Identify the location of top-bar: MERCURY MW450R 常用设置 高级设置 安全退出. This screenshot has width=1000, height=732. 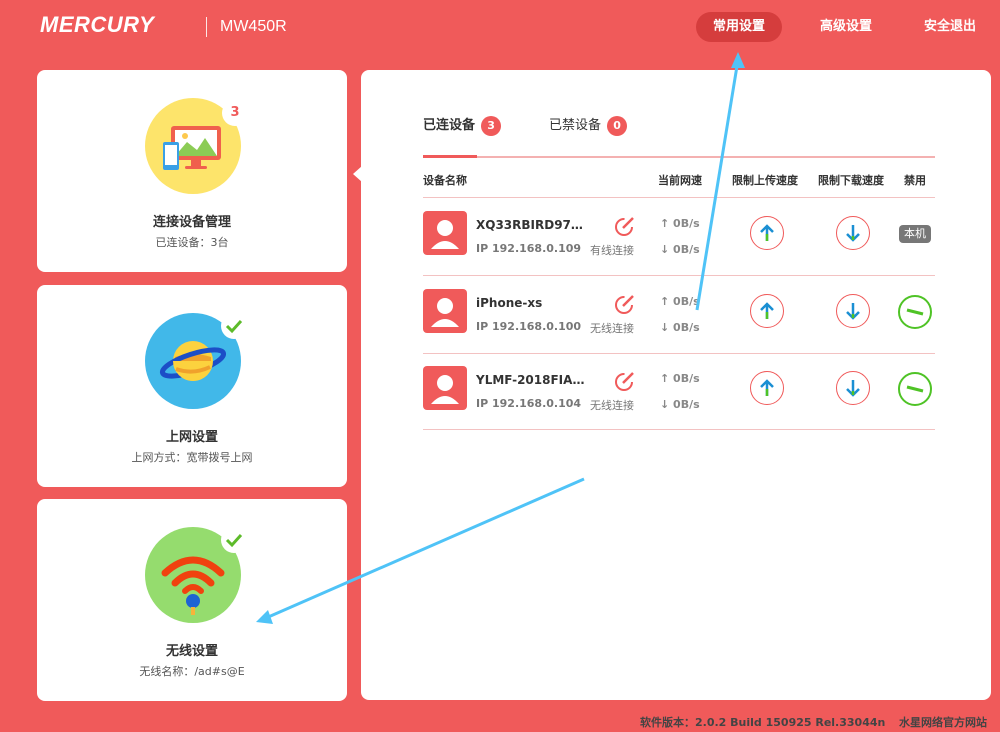
(500, 28).